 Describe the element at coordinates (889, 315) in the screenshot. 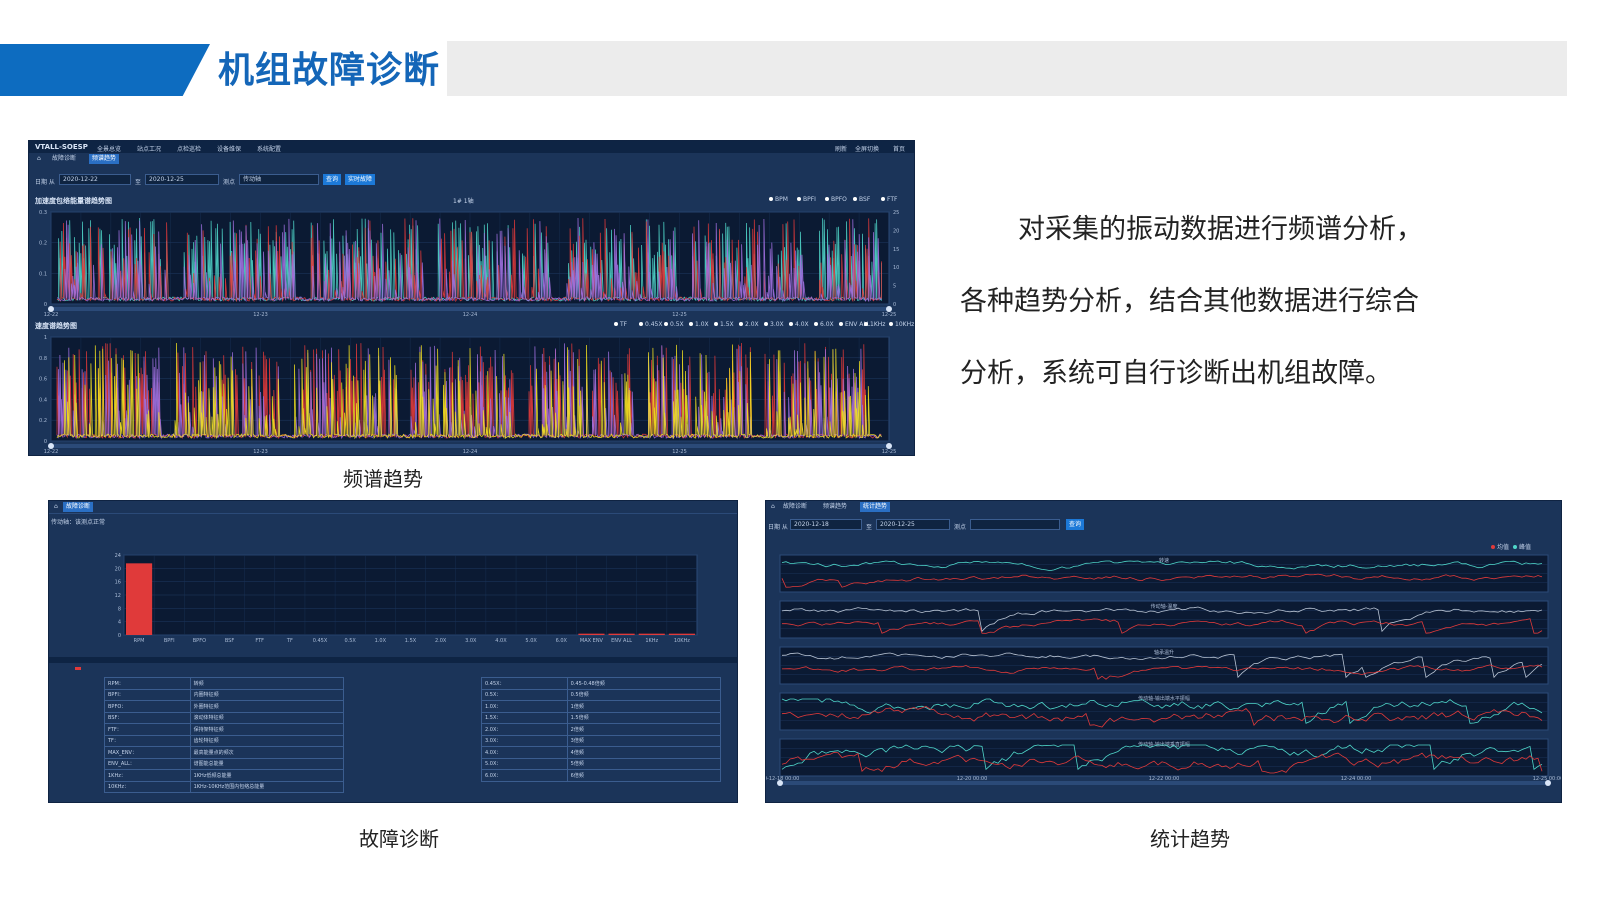

I see `x-tick-label: 12-25` at that location.